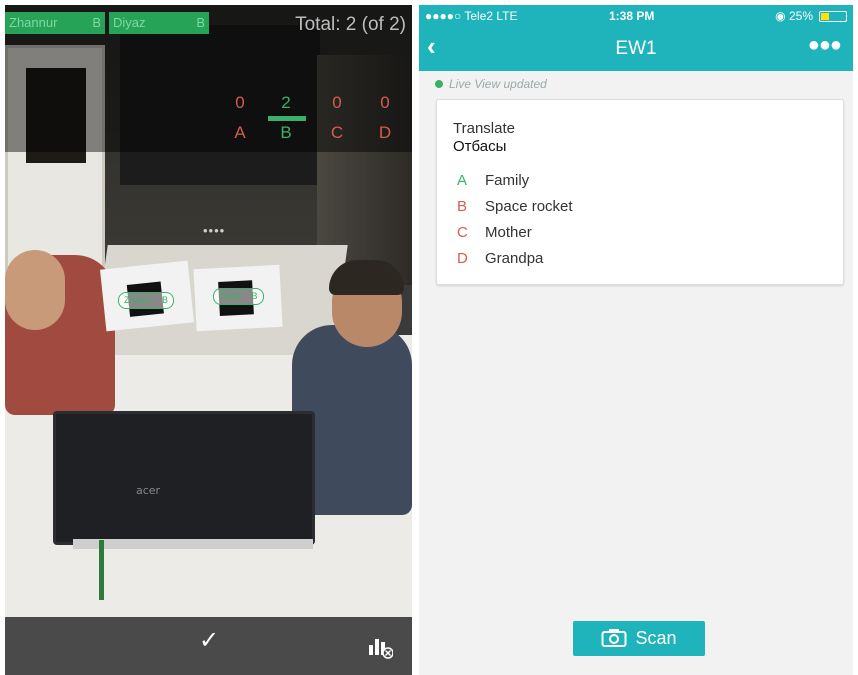  I want to click on card-label: Zhann... B, so click(146, 300).